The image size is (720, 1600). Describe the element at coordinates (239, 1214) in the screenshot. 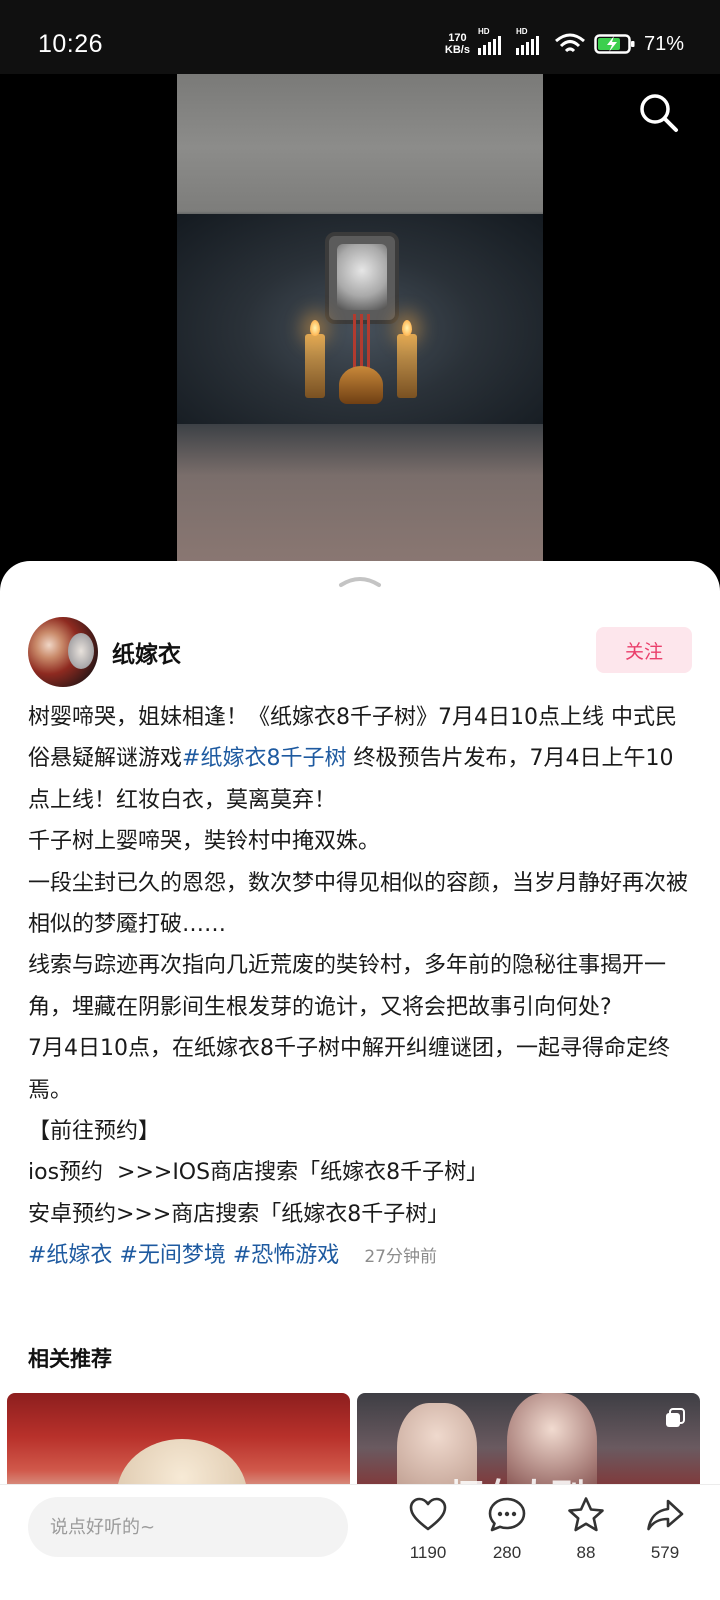

I see `desc-paragraph-8: 安卓预约>>>商店搜索「纸嫁衣8千子树」` at that location.